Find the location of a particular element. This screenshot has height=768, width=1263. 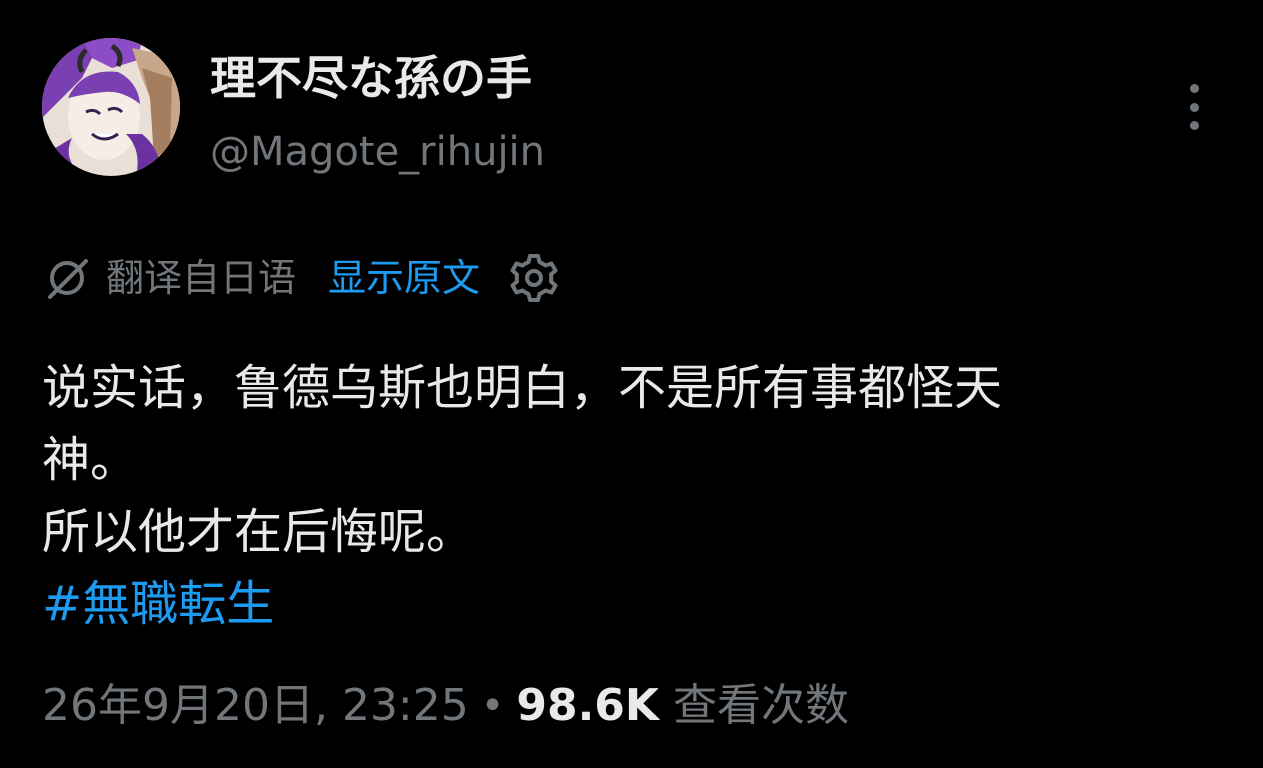

gear-icon is located at coordinates (534, 278).